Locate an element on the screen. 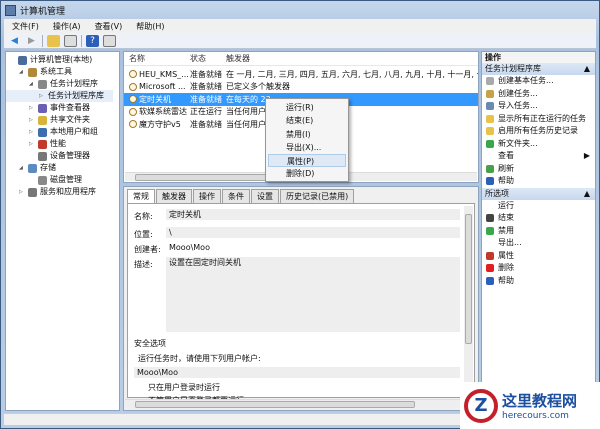 The width and height of the screenshot is (600, 429). action-item: 运行 is located at coordinates (538, 206).